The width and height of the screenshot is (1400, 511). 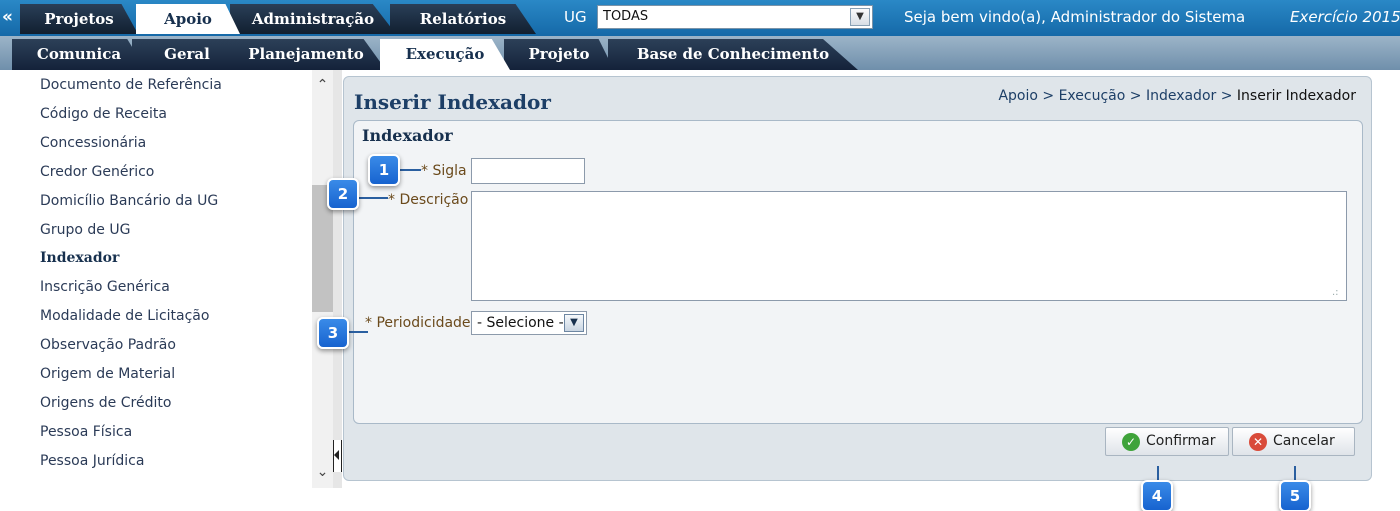 I want to click on sidebar-item-codigo-de-receita: Código de Receita, so click(x=103, y=114).